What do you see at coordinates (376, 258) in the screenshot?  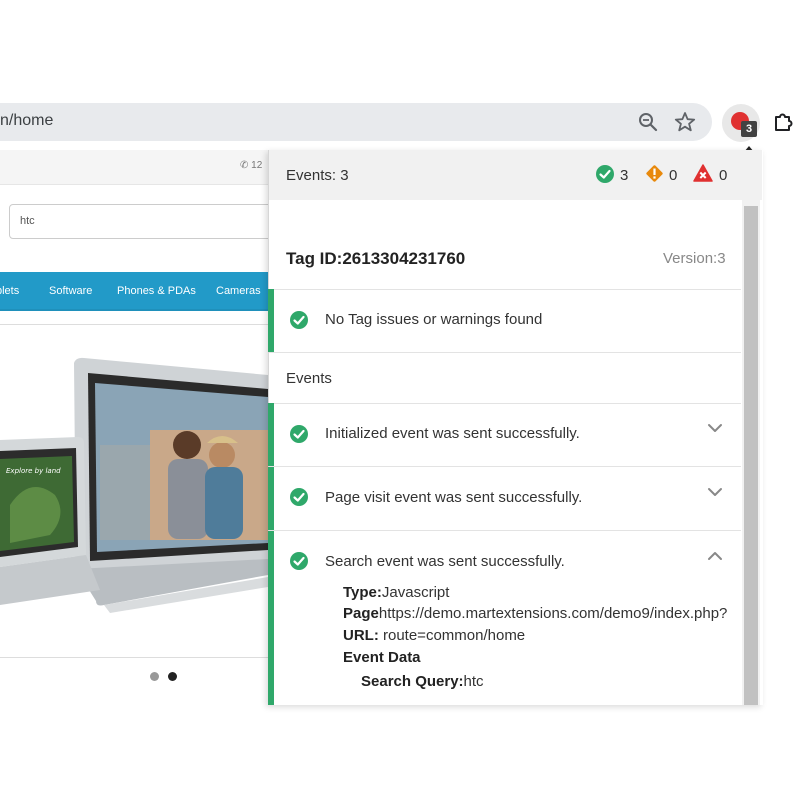 I see `tag-id: Tag ID:2613304231760` at bounding box center [376, 258].